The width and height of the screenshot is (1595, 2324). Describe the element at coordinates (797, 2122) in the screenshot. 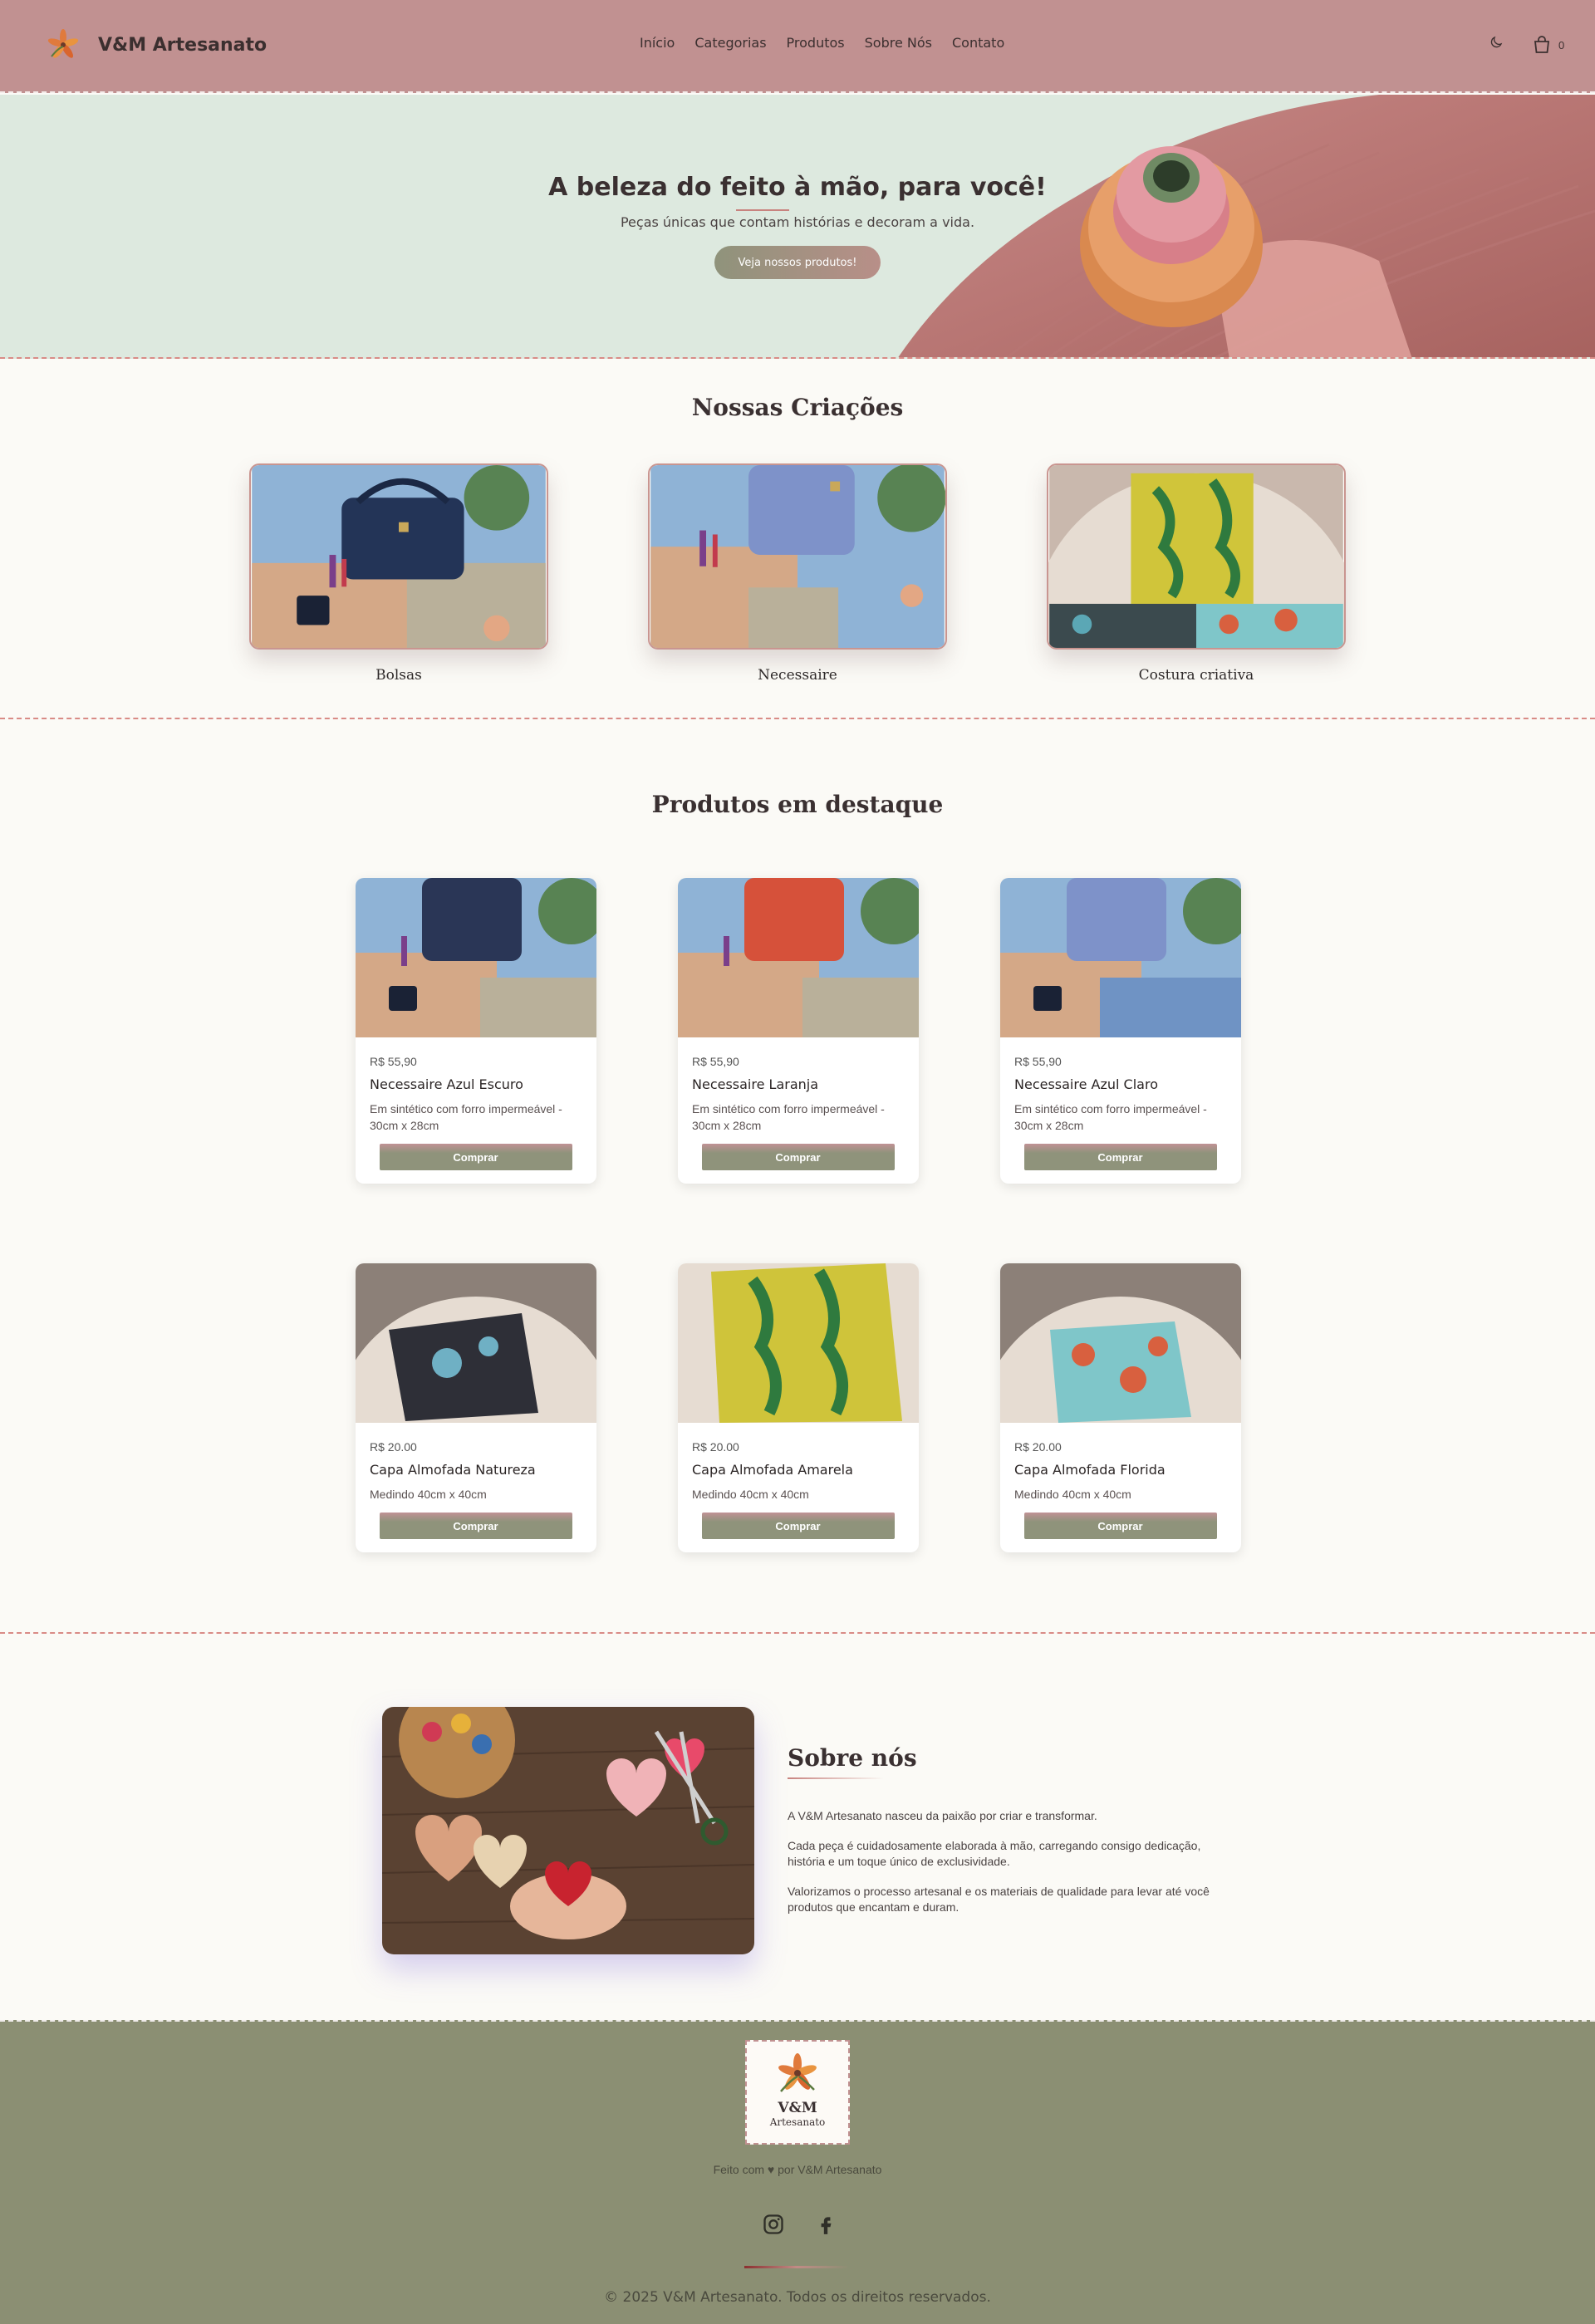

I see `footer-logo-subname: Artesanato` at that location.